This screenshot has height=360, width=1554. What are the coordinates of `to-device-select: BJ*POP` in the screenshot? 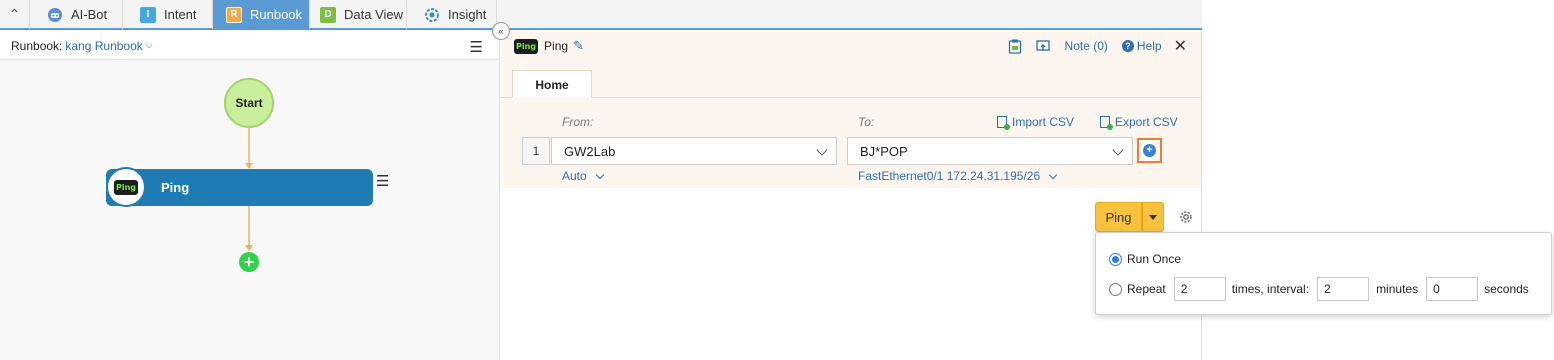 It's located at (990, 151).